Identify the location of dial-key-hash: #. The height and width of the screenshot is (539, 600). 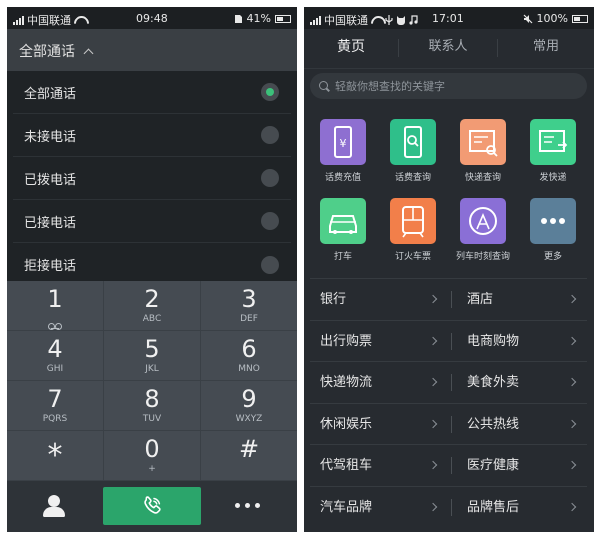
(249, 456).